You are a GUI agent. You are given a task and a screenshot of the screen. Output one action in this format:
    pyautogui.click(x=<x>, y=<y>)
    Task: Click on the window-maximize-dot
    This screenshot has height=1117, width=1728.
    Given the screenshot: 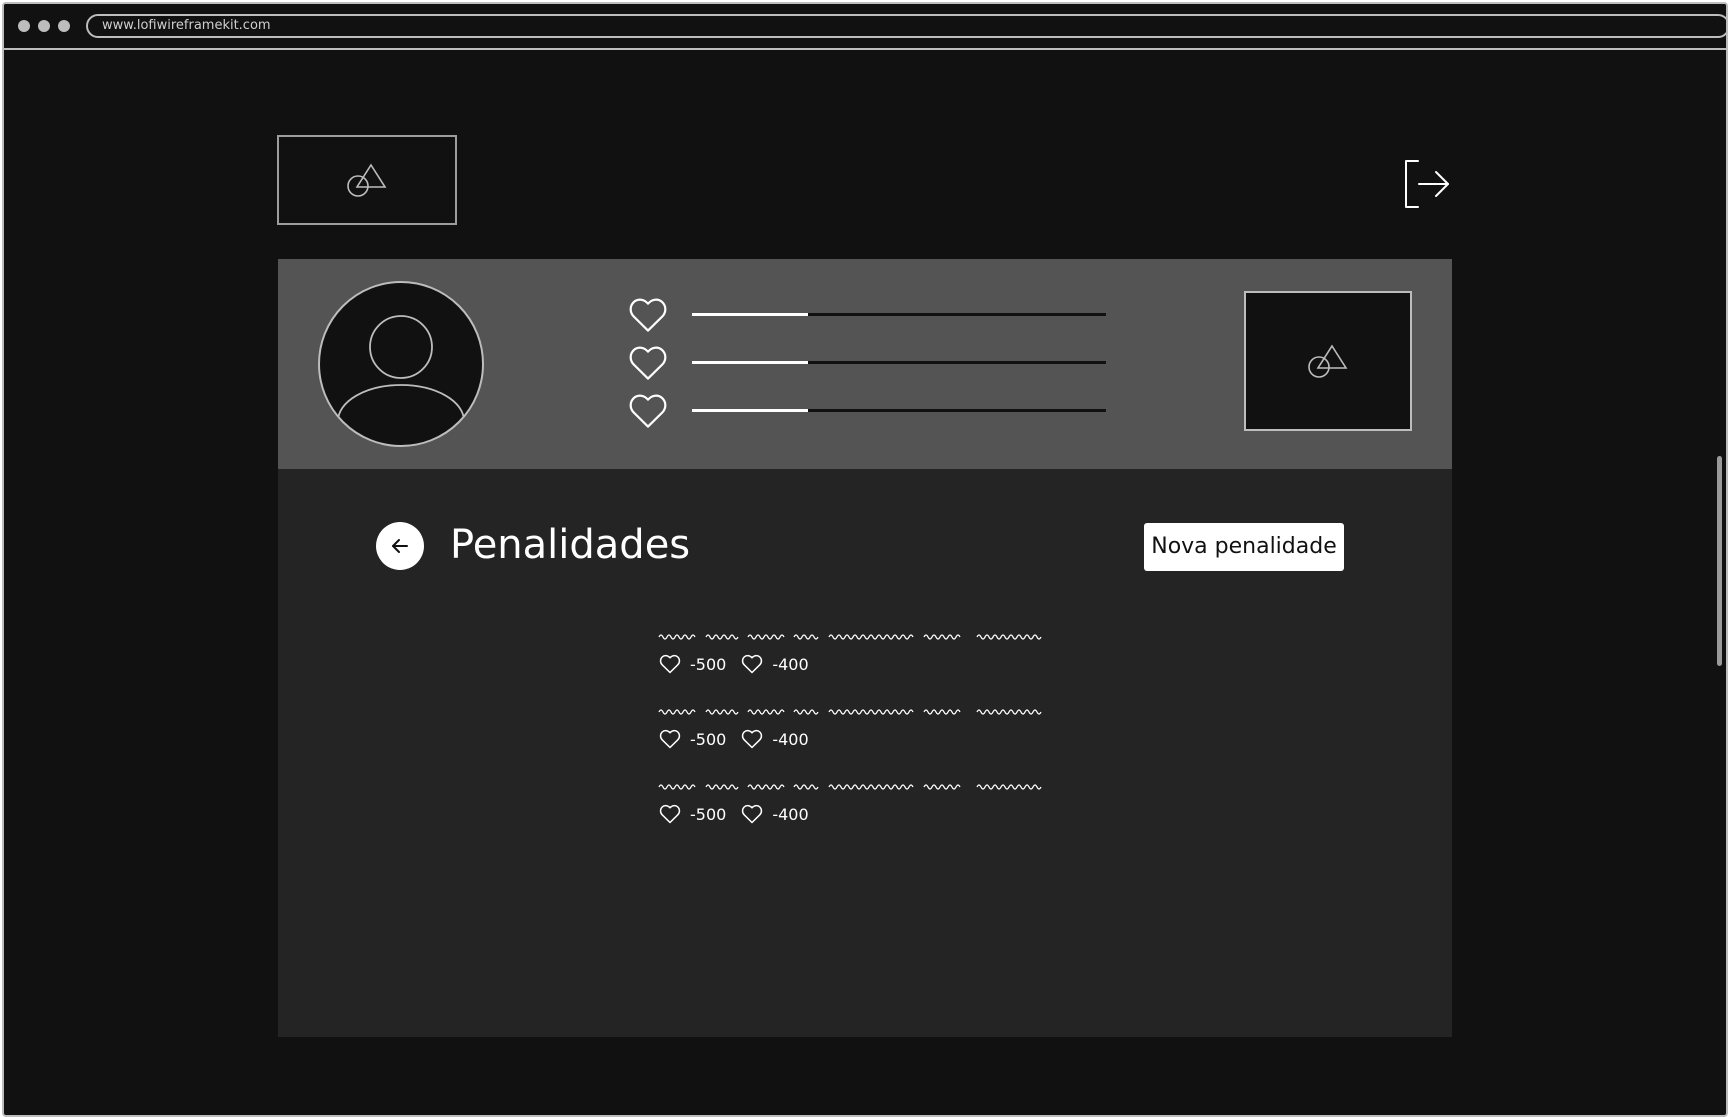 What is the action you would take?
    pyautogui.click(x=64, y=26)
    